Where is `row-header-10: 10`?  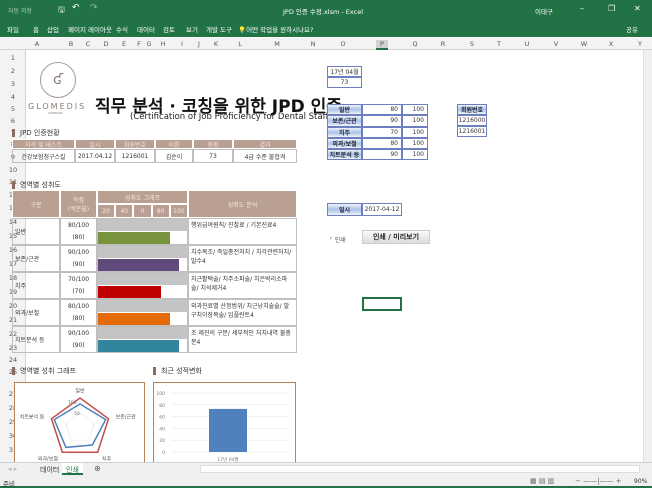
row-header-10: 10 is located at coordinates (13, 170).